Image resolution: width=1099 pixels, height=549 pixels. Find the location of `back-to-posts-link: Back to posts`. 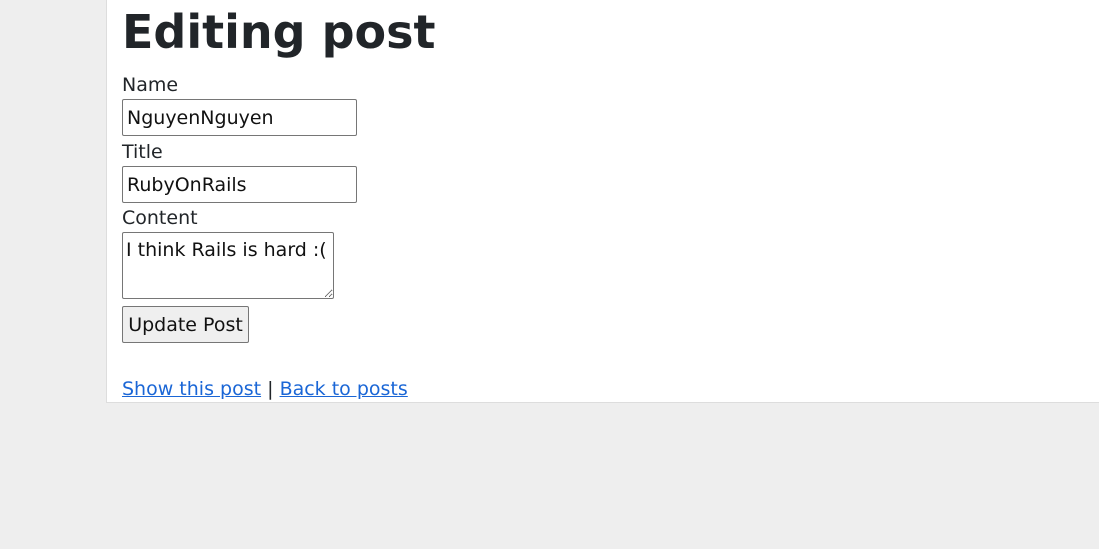

back-to-posts-link: Back to posts is located at coordinates (344, 389).